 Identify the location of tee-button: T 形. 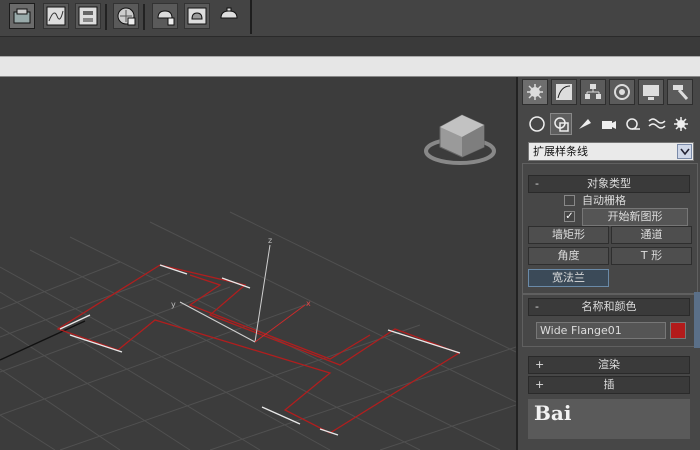
(651, 256).